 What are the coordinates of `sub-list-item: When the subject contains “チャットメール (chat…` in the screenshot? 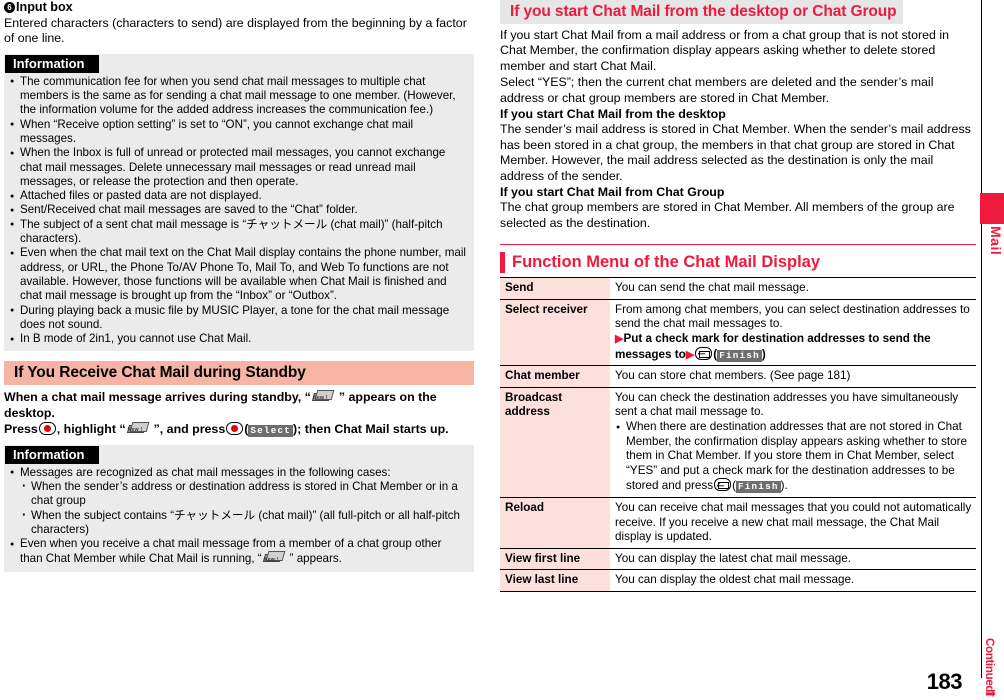 It's located at (243, 523).